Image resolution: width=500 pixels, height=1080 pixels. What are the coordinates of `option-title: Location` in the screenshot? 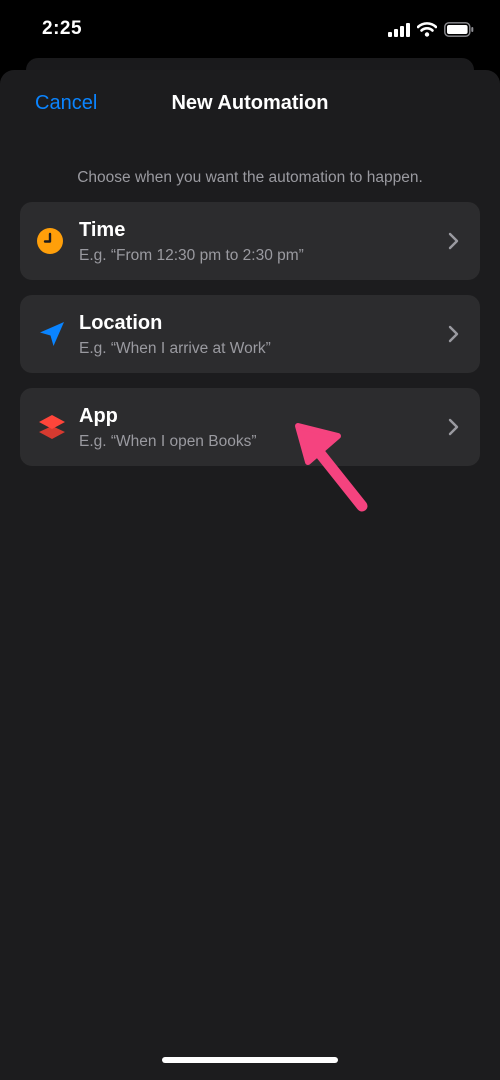 It's located at (121, 323).